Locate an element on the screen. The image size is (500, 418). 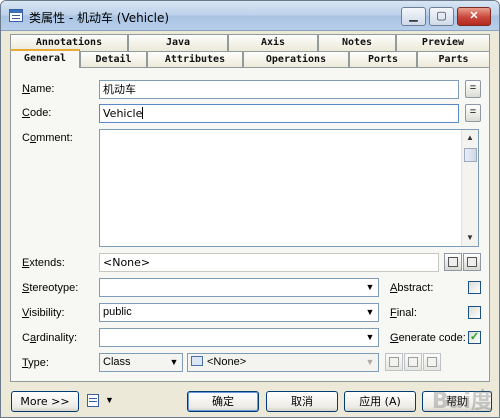
code-value: Vehicle is located at coordinates (123, 113).